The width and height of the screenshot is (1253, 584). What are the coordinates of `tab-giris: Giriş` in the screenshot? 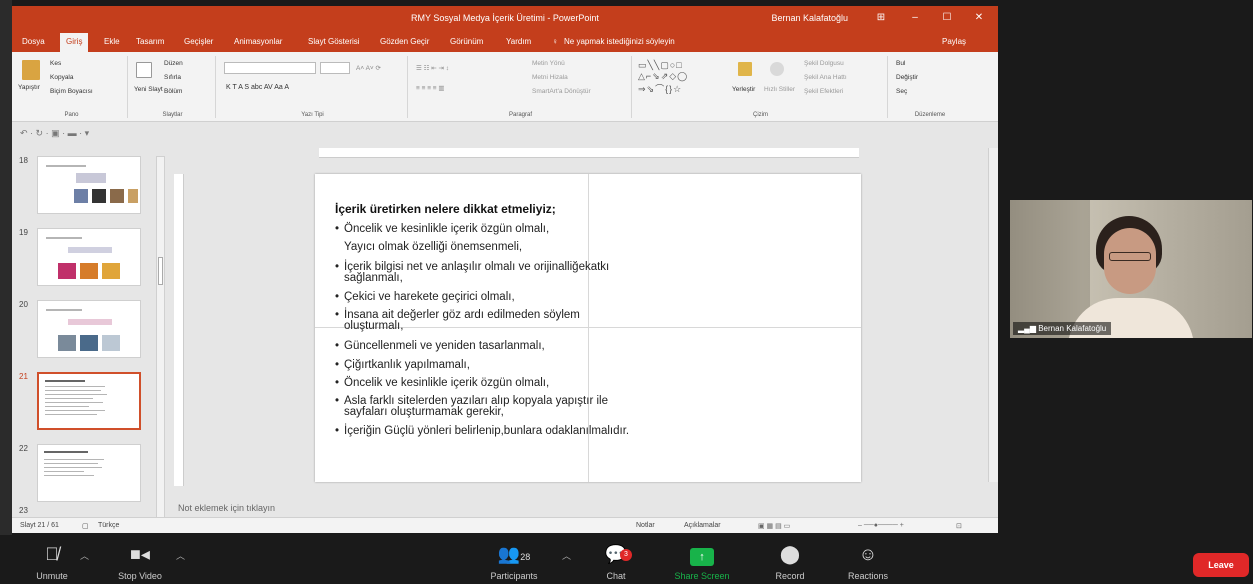 It's located at (74, 42).